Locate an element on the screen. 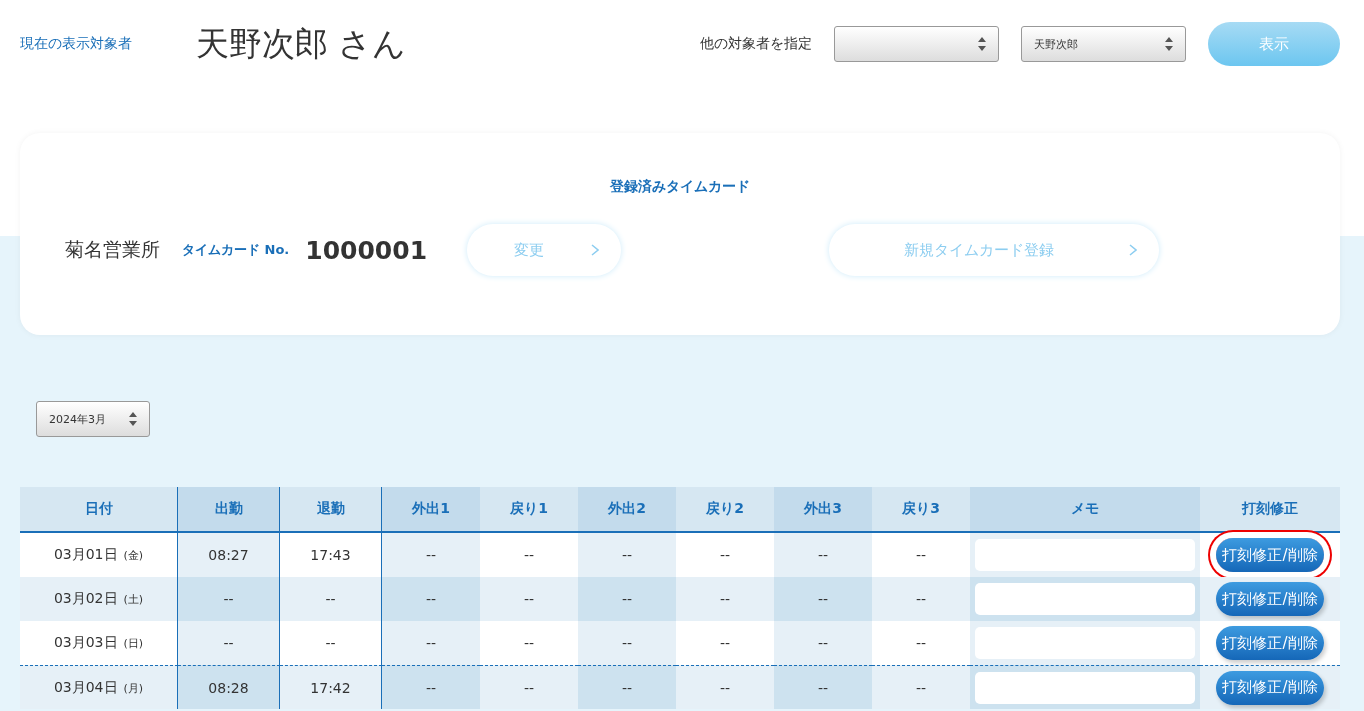 This screenshot has height=711, width=1364. time-cell: 17:42 is located at coordinates (330, 687).